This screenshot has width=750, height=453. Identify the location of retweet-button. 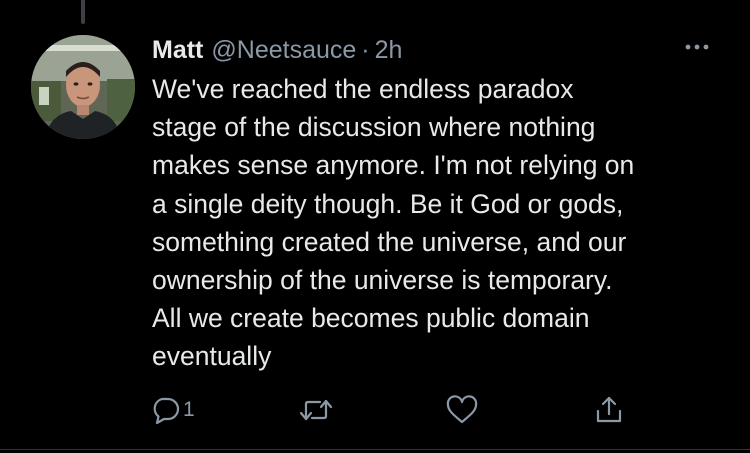
(316, 410).